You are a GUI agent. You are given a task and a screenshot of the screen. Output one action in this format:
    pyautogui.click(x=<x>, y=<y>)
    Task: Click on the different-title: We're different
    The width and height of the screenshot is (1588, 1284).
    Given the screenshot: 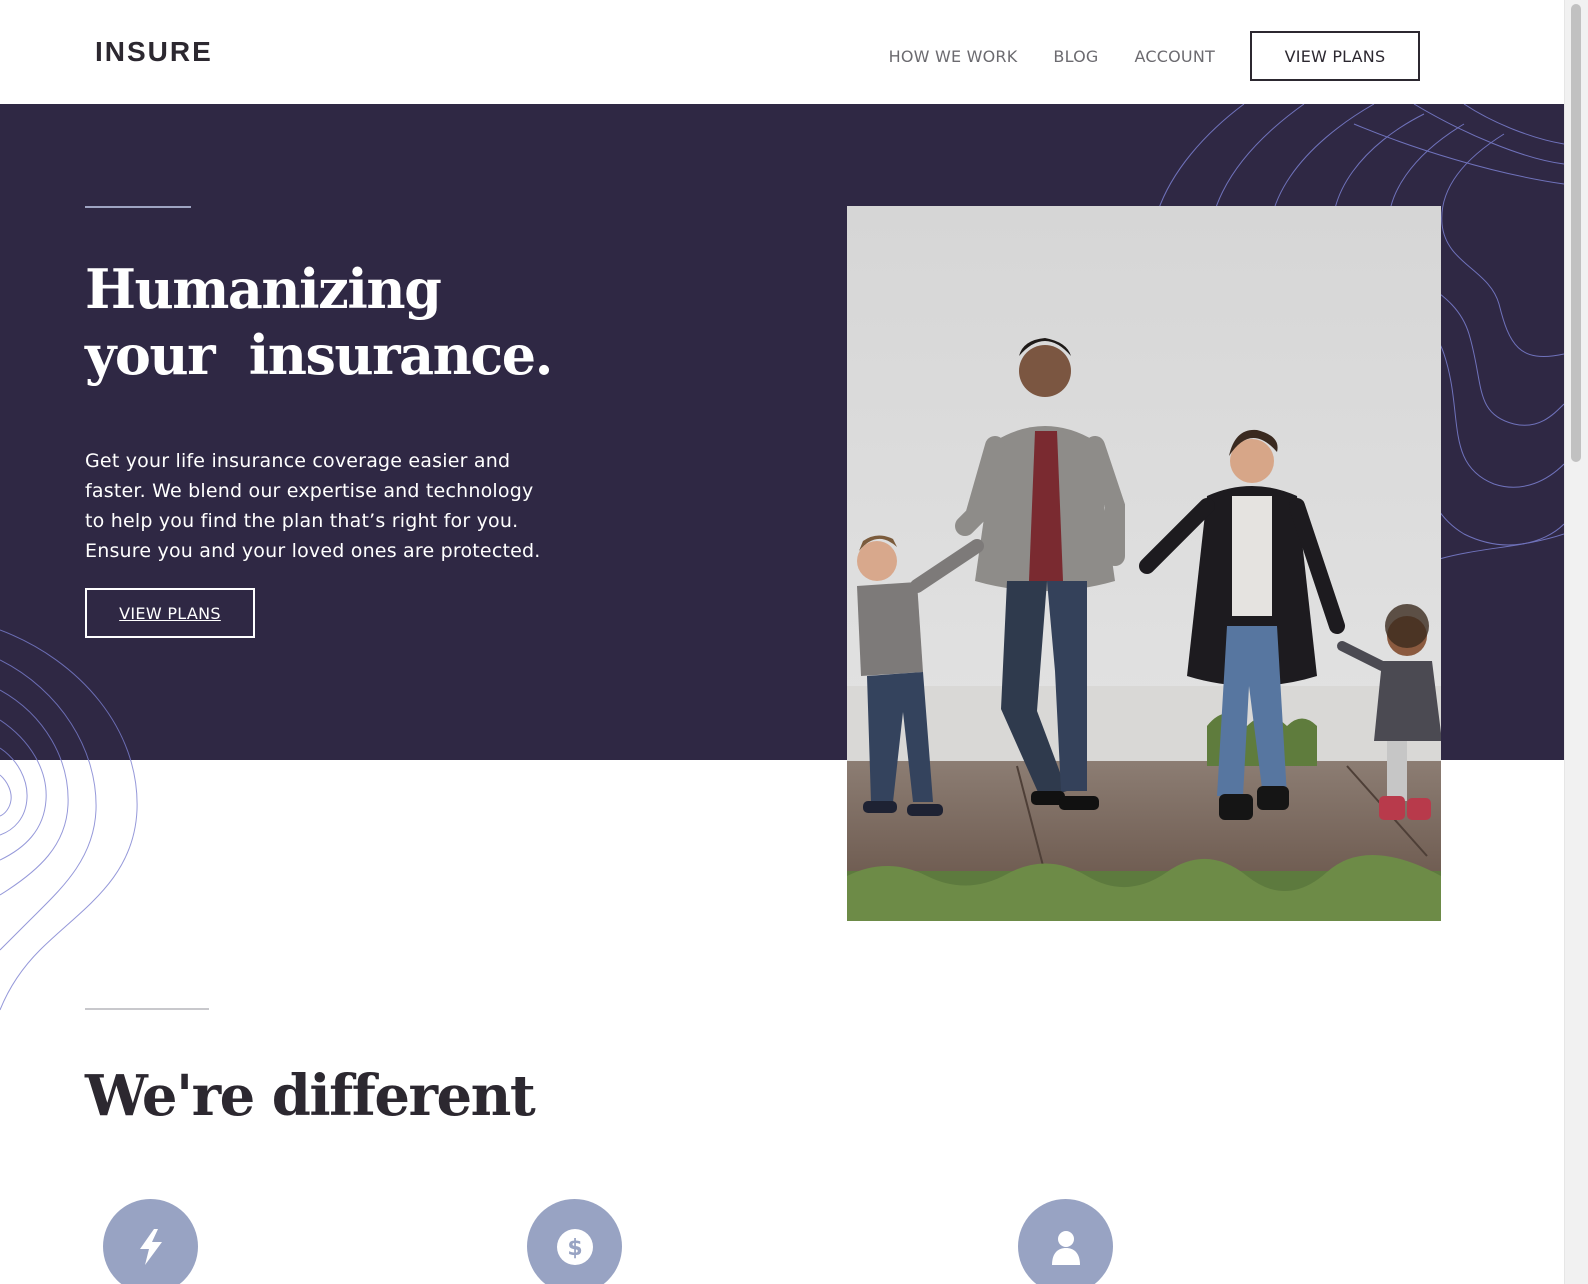 What is the action you would take?
    pyautogui.click(x=310, y=1096)
    